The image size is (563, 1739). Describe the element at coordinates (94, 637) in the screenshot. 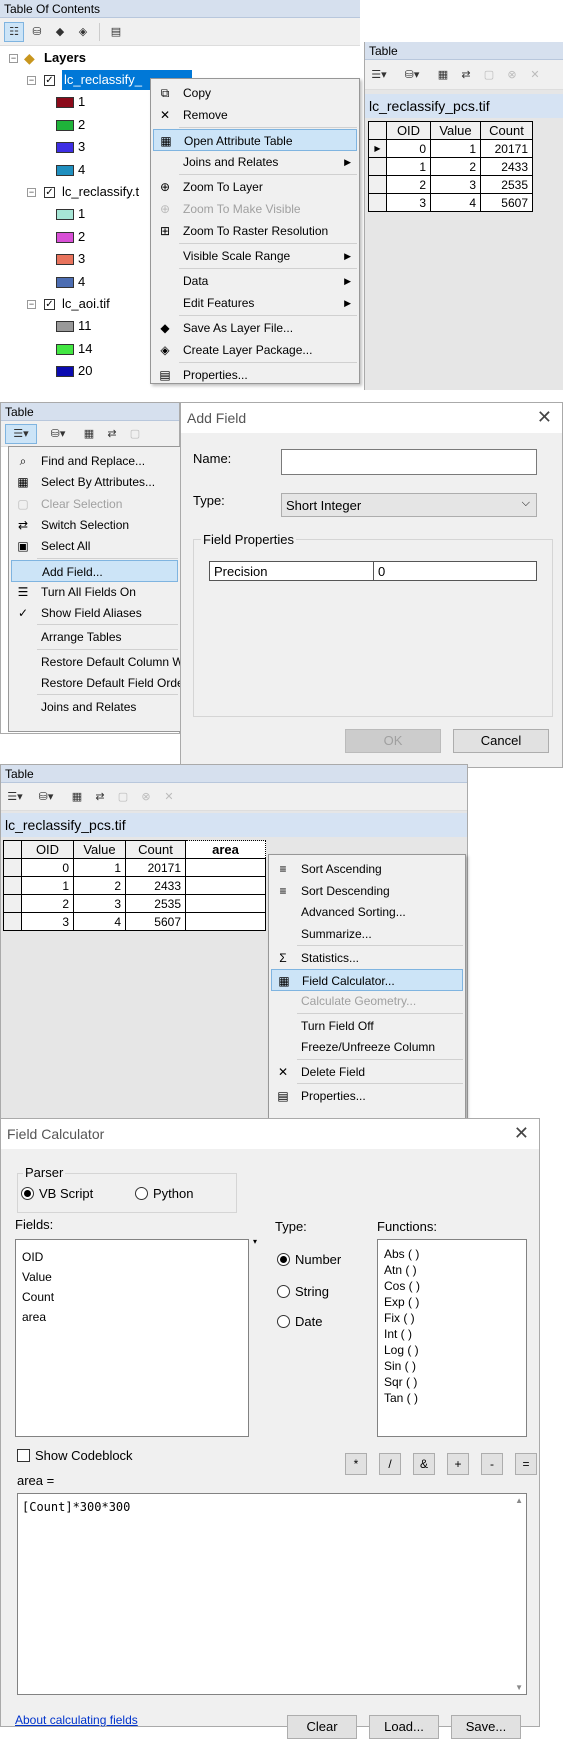

I see `menu-item: Arrange Tables` at that location.